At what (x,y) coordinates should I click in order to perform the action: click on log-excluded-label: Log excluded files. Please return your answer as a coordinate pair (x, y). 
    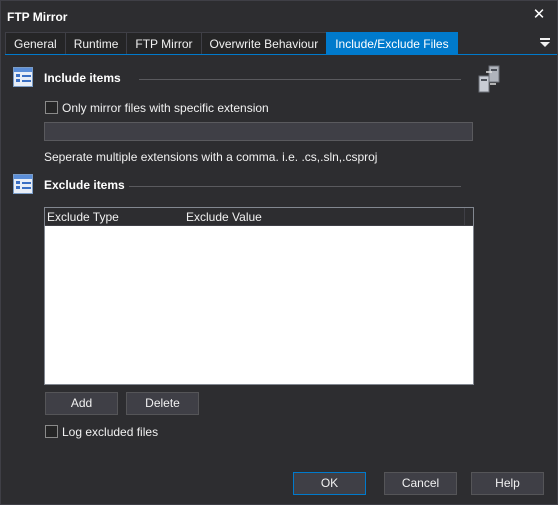
    Looking at the image, I should click on (110, 432).